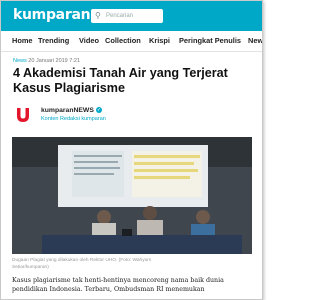 This screenshot has width=320, height=300. I want to click on top-bar: kumparan ⚲ Pencarian, so click(131, 16).